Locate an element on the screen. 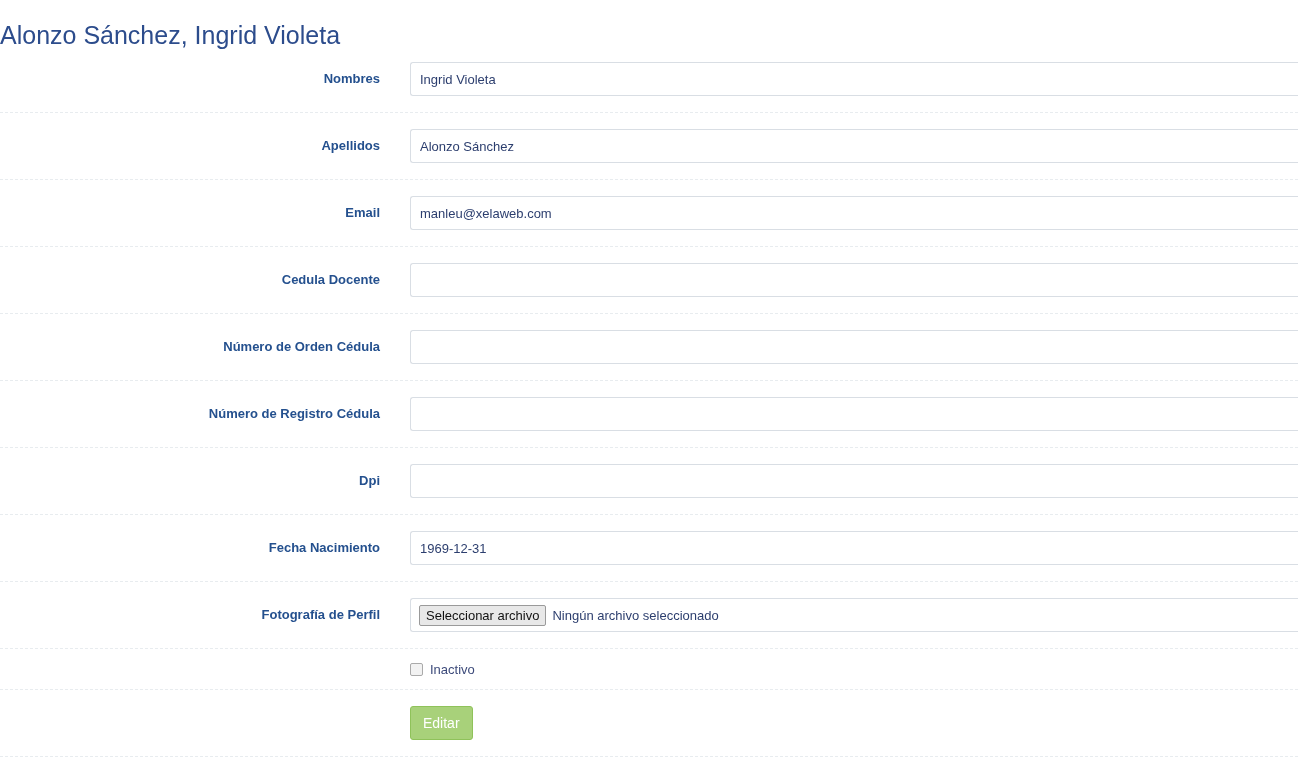  text-field: 1969-12-31 is located at coordinates (854, 548).